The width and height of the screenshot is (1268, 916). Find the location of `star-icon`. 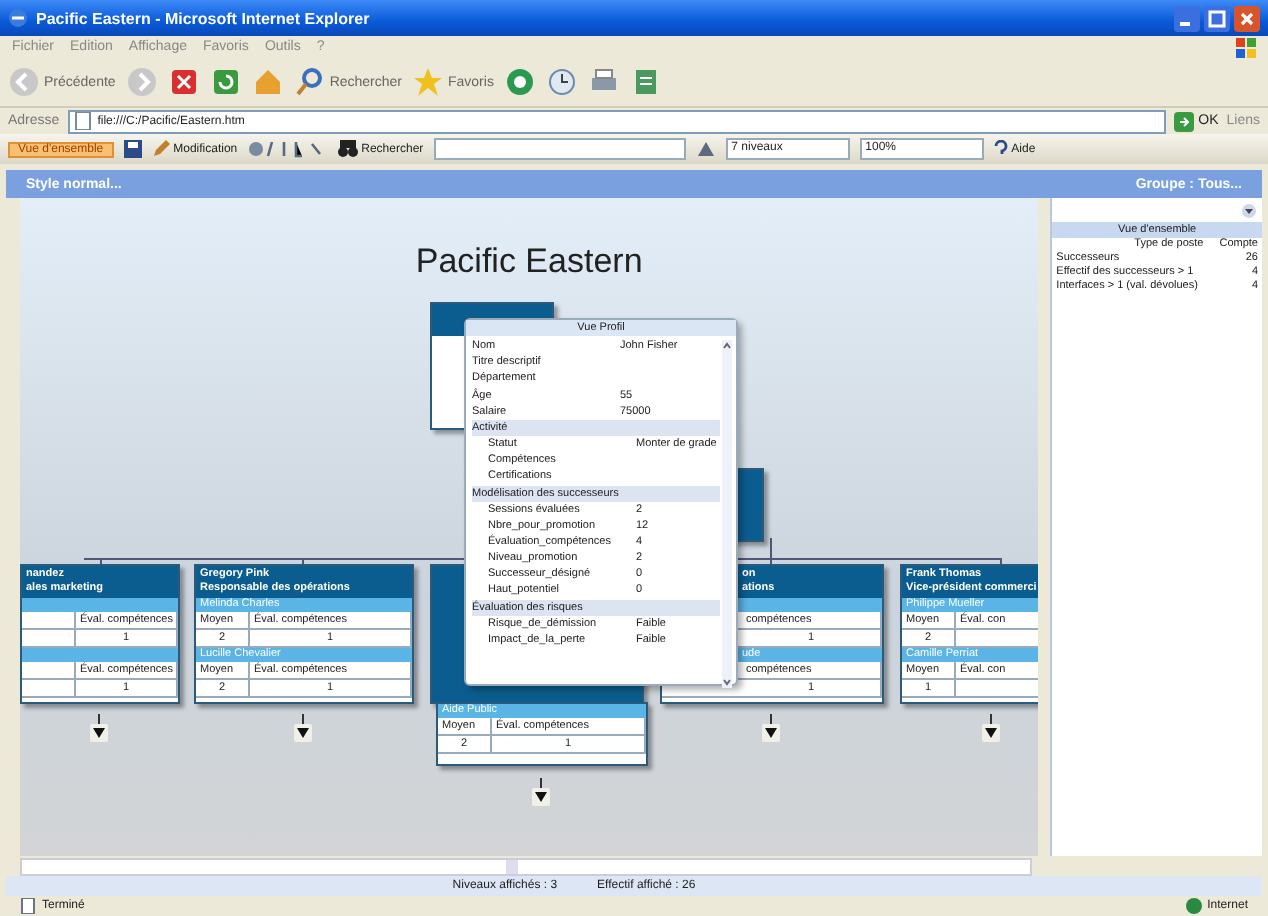

star-icon is located at coordinates (428, 82).